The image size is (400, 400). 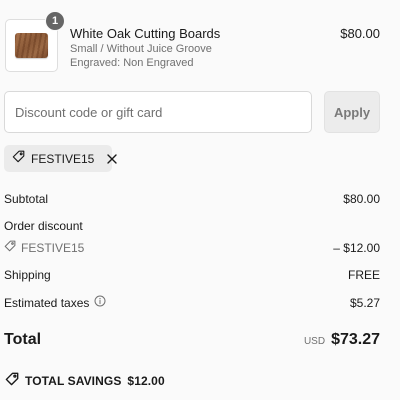 I want to click on discount-code-input, so click(x=158, y=112).